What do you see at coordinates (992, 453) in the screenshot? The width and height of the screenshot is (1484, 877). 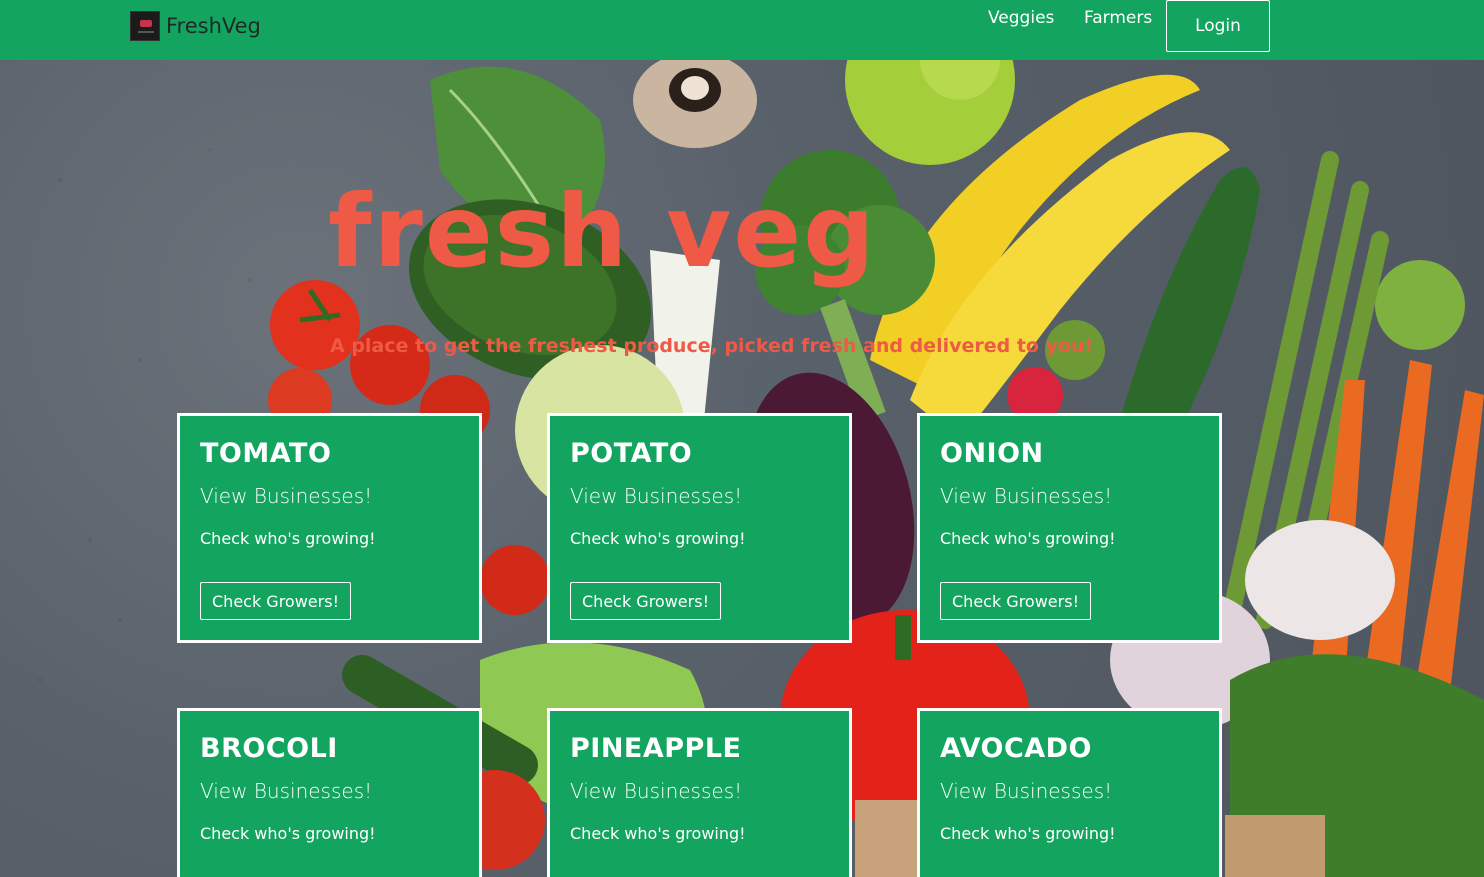 I see `card-title: ONION` at bounding box center [992, 453].